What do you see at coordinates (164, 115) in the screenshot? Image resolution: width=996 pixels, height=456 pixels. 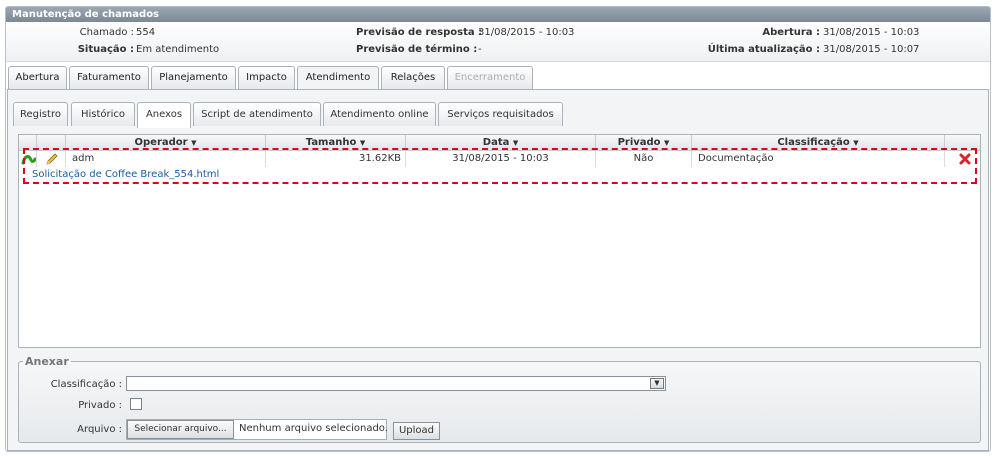 I see `subtab-anexos: Anexos` at bounding box center [164, 115].